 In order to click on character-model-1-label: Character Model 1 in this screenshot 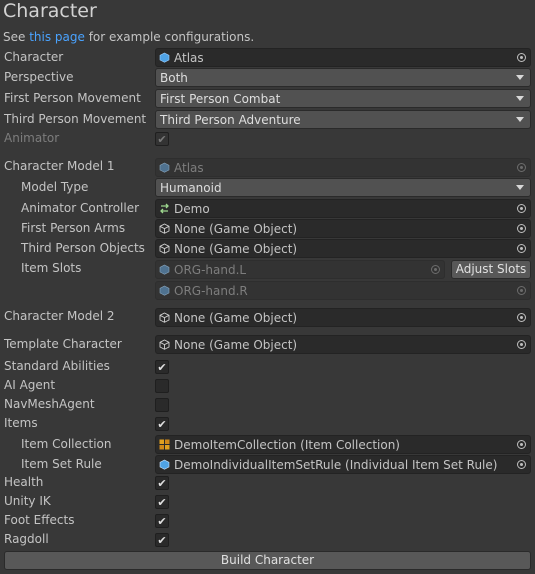, I will do `click(59, 166)`.